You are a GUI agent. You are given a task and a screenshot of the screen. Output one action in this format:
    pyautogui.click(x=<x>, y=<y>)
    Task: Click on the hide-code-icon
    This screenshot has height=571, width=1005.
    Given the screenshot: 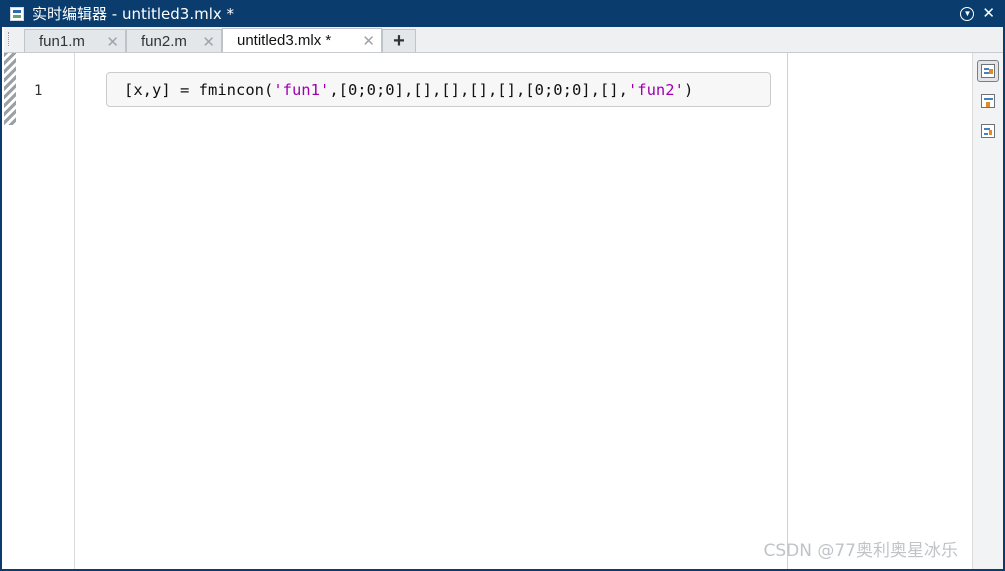 What is the action you would take?
    pyautogui.click(x=988, y=131)
    